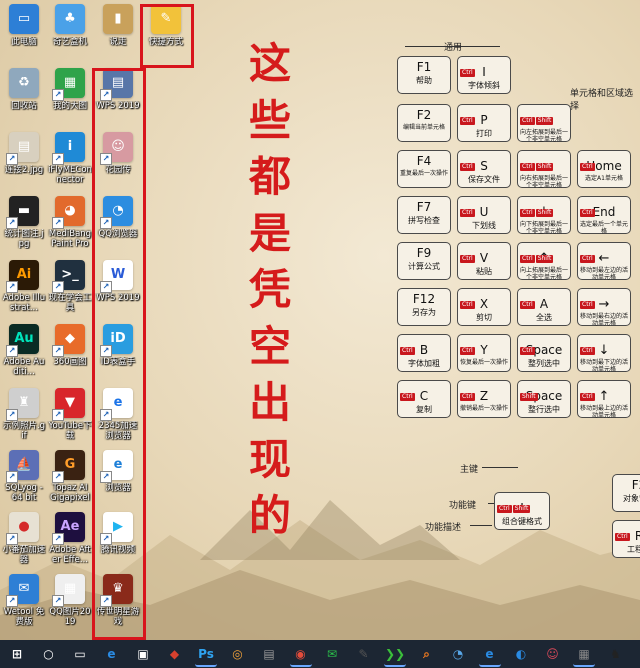 The image size is (640, 668). Describe the element at coordinates (320, 654) in the screenshot. I see `taskbar: ⊞ ○ ▭ e ▣ ◆ Ps ◎ ▤ ◉ ✉ ✎ ❯❯ ⌕ ◔ e ◐ ☺ ▦ ♞` at that location.